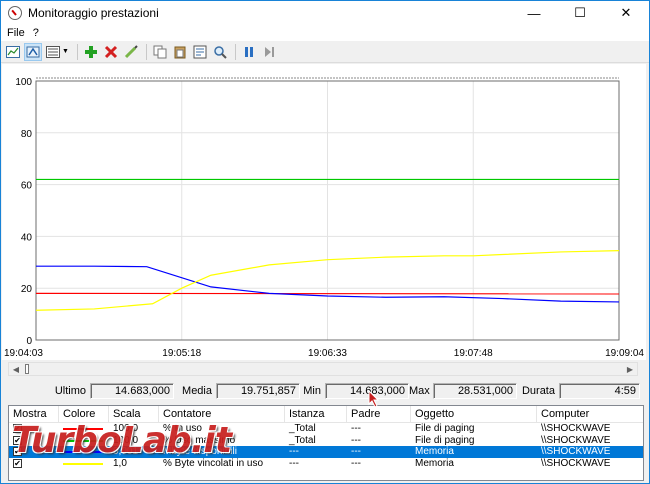 This screenshot has width=650, height=484. I want to click on max-label: Max, so click(419, 391).